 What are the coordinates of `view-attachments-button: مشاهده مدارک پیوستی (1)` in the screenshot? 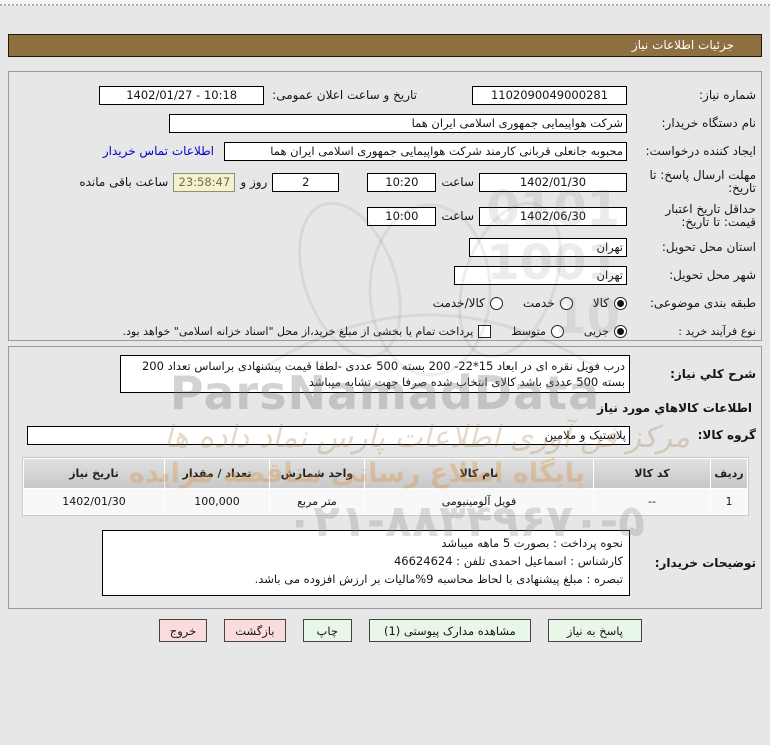 It's located at (449, 630).